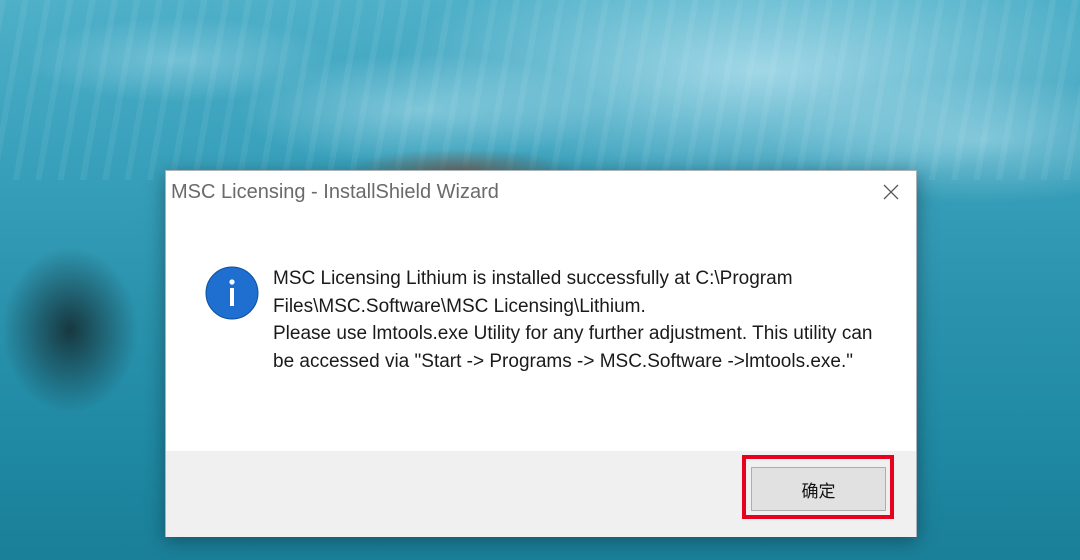 The image size is (1080, 560). Describe the element at coordinates (335, 192) in the screenshot. I see `dialog-title: MSC Licensing - InstallShield Wizard` at that location.